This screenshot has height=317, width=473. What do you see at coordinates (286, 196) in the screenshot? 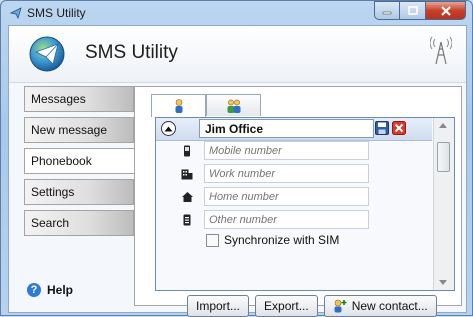
I see `home-number-input` at bounding box center [286, 196].